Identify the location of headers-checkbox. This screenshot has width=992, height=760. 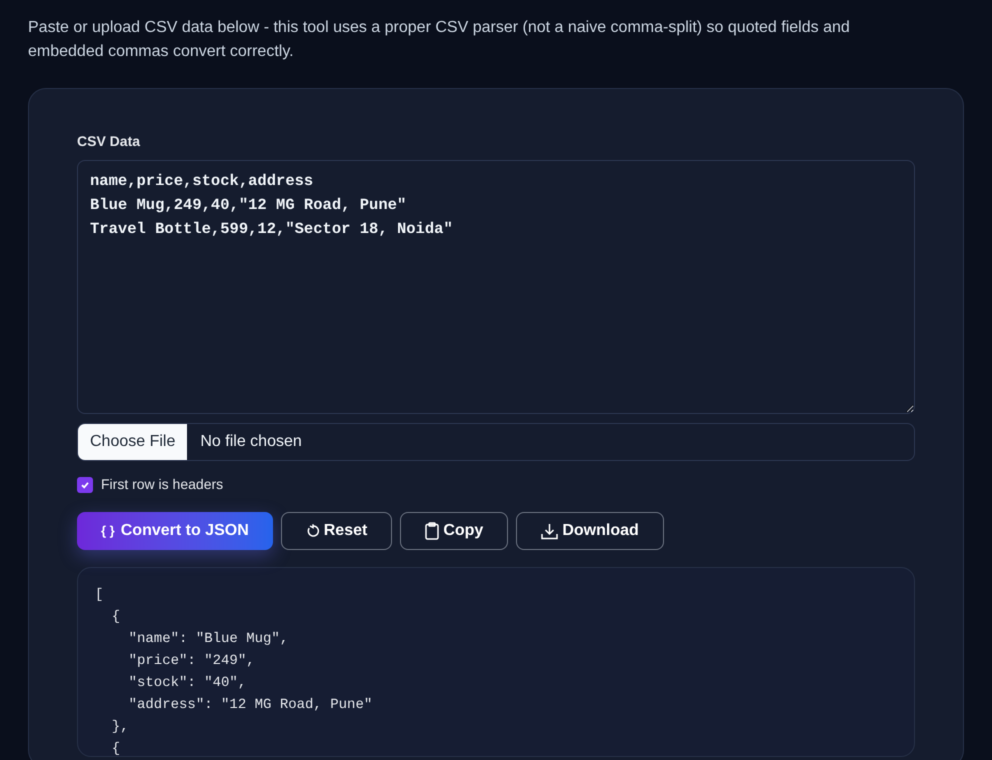
(85, 484).